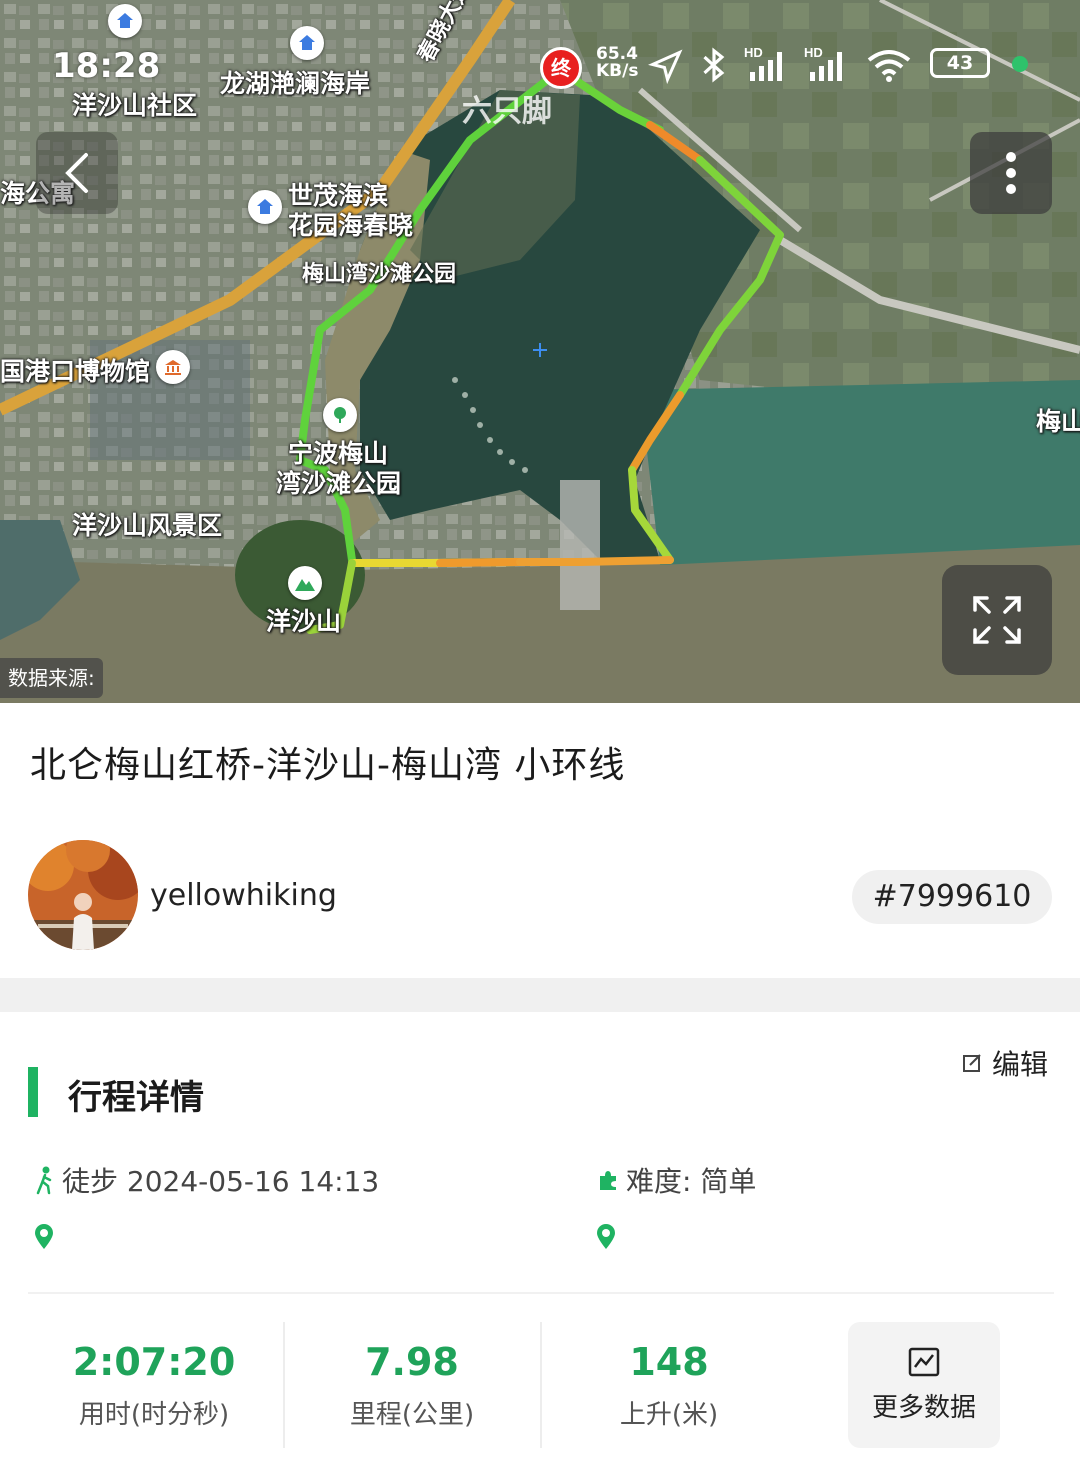  What do you see at coordinates (339, 483) in the screenshot?
I see `map-label: 湾沙滩公园` at bounding box center [339, 483].